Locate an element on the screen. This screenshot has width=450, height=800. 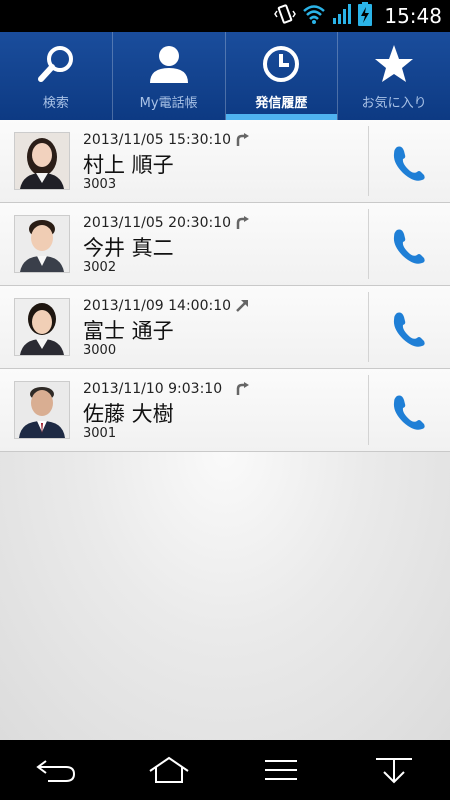
outgoing-arrow-icon is located at coordinates (242, 307).